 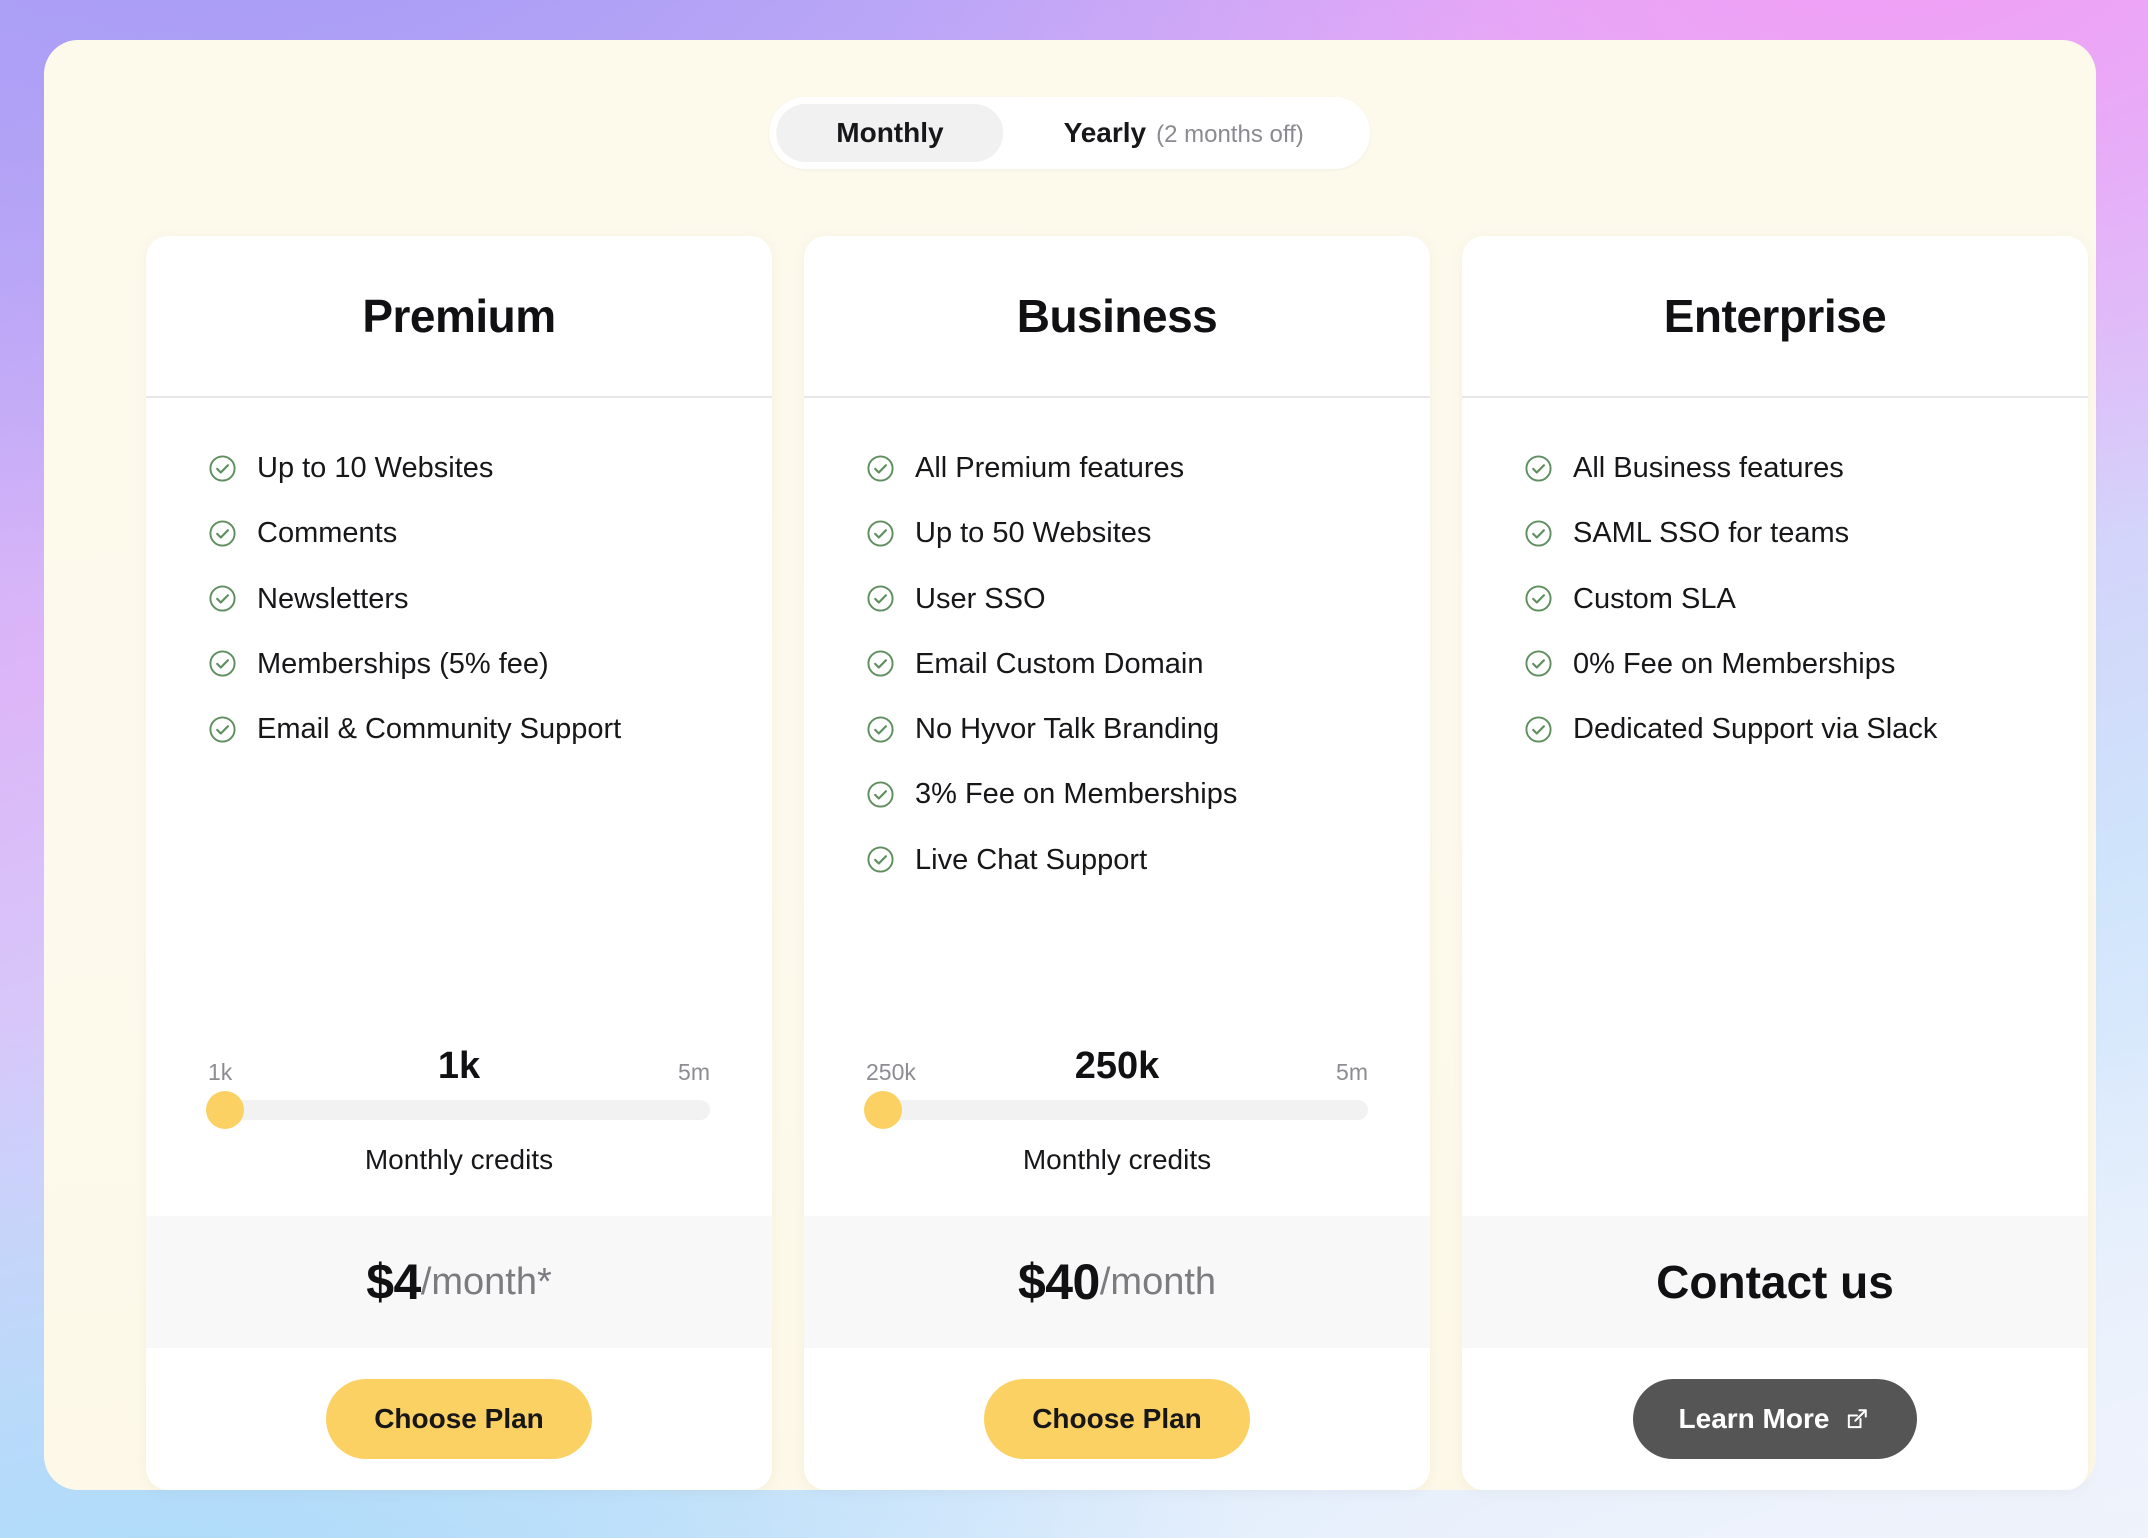 I want to click on choose-plan-button-premium: Choose Plan, so click(x=459, y=1419).